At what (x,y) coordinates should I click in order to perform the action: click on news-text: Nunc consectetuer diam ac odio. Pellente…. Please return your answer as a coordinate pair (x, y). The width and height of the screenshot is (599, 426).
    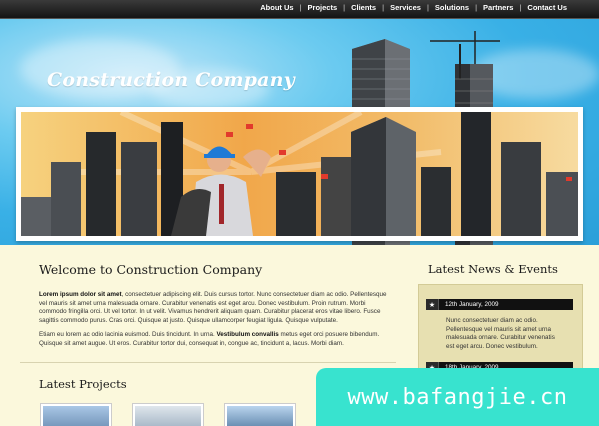
    Looking at the image, I should click on (500, 333).